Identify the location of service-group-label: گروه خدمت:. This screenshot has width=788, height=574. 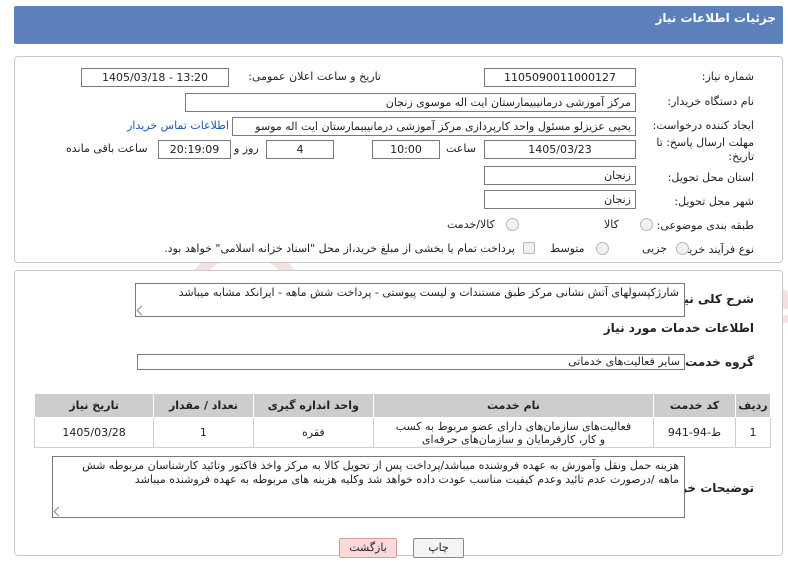
(717, 362).